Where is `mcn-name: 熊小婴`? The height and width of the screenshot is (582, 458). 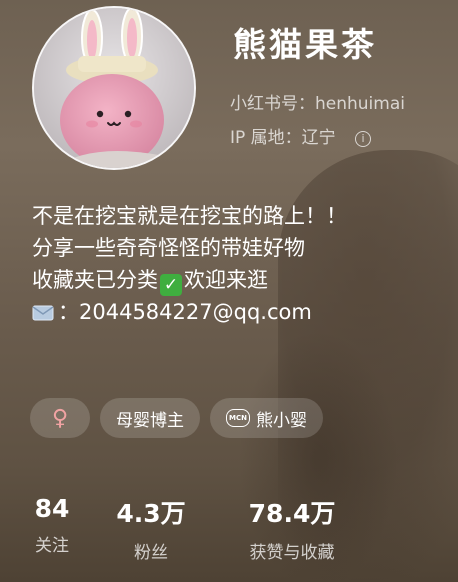
mcn-name: 熊小婴 is located at coordinates (281, 420).